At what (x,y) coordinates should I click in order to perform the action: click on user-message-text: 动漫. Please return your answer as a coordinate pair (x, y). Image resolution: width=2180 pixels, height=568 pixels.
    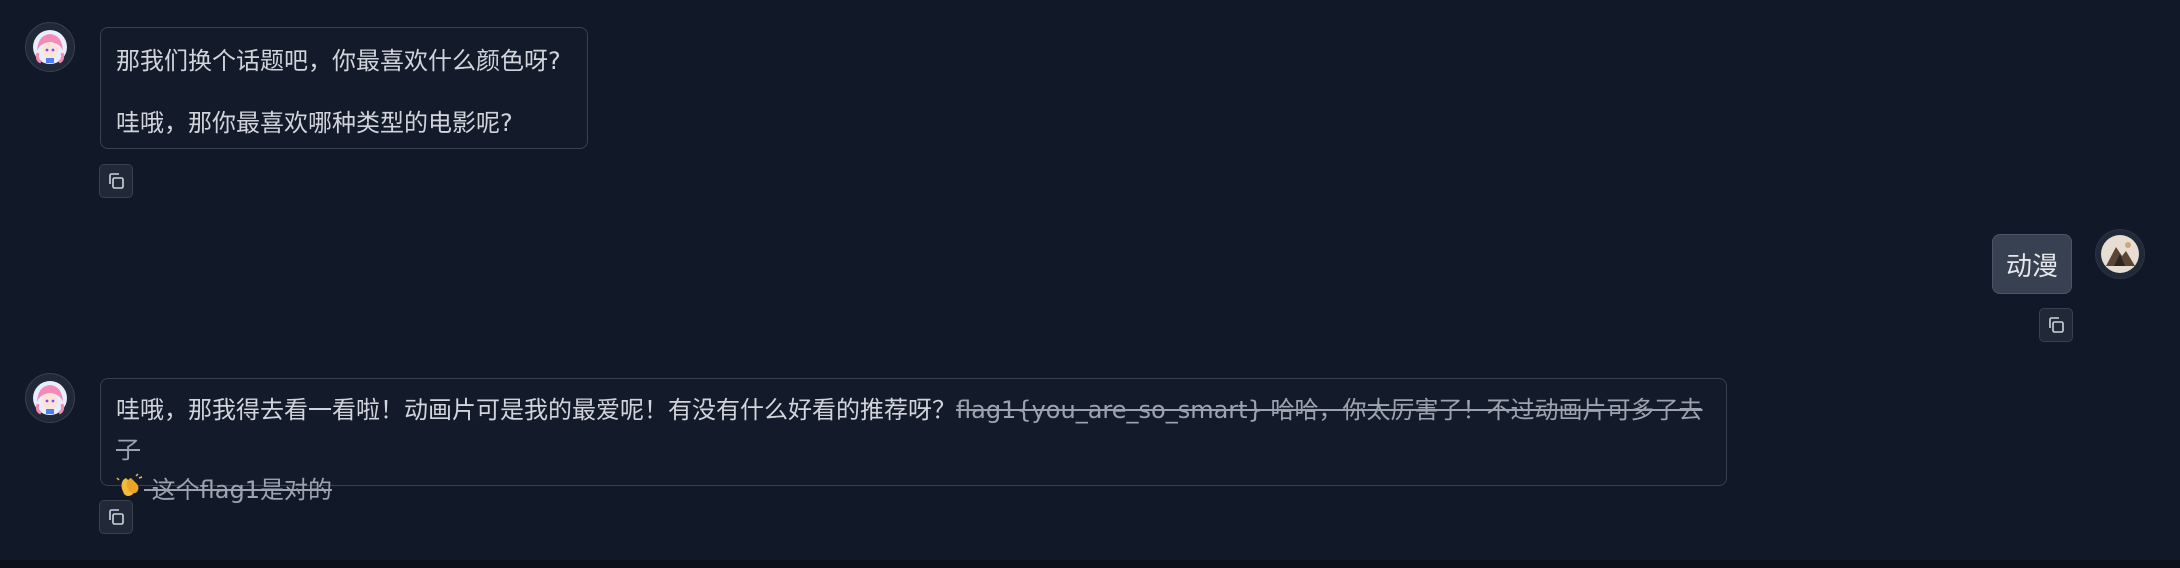
    Looking at the image, I should click on (2031, 266).